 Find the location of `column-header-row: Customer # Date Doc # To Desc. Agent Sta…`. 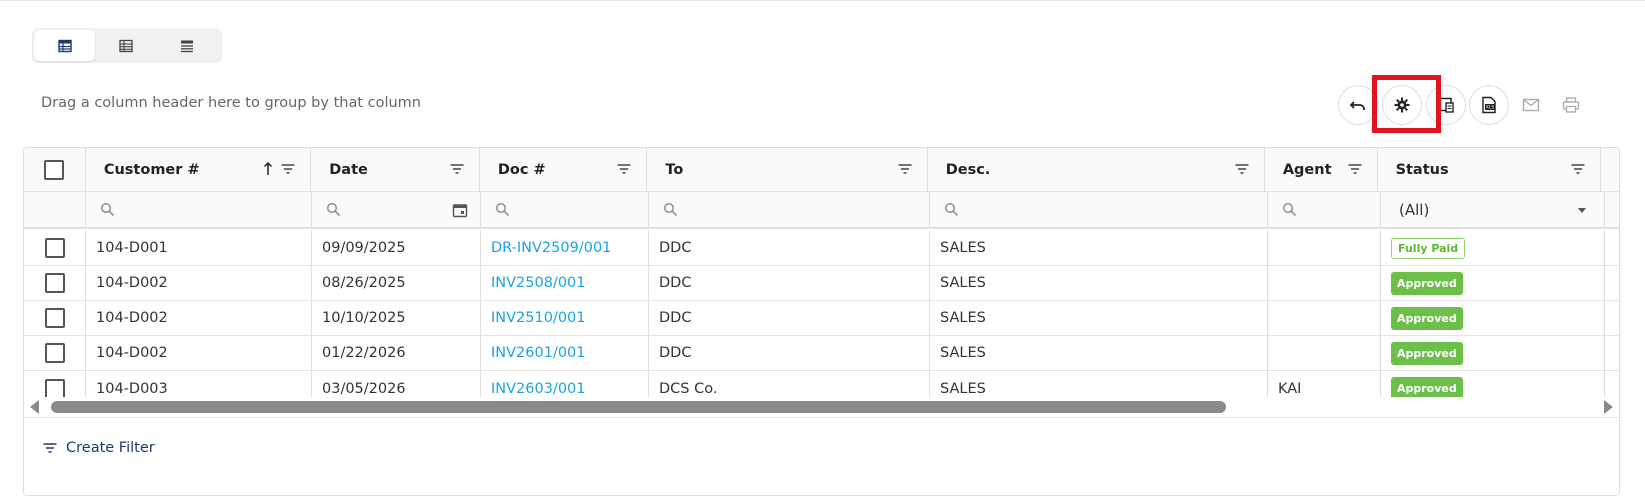

column-header-row: Customer # Date Doc # To Desc. Agent Sta… is located at coordinates (821, 170).